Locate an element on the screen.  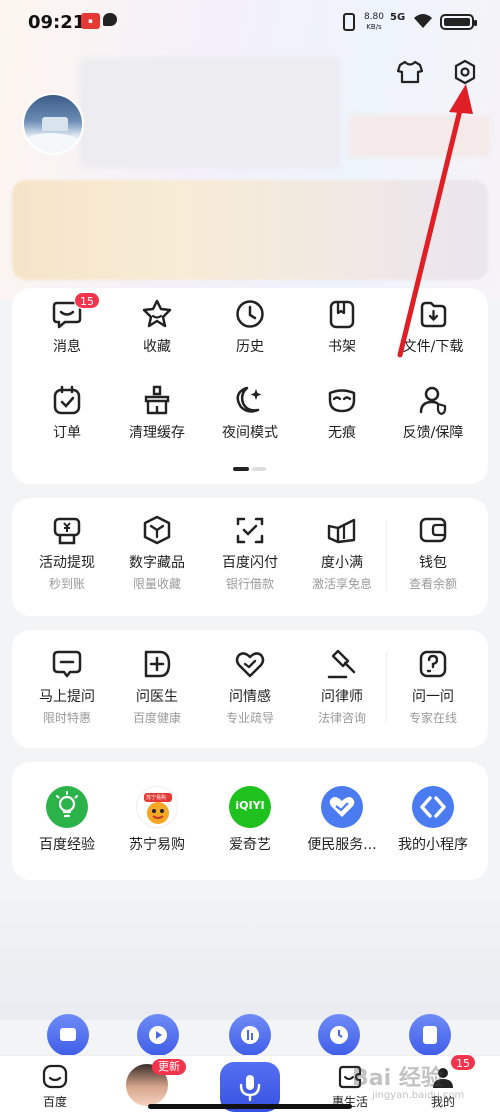
miniapp-label: 爱奇艺 is located at coordinates (250, 845).